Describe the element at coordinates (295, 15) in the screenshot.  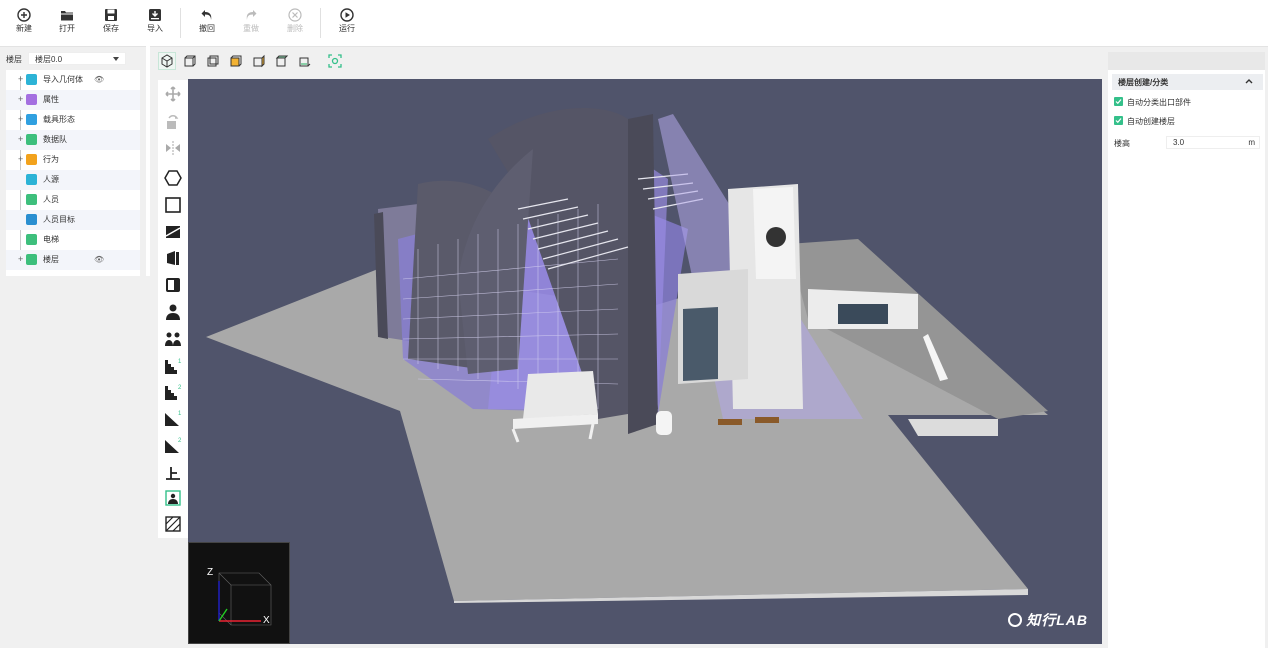
I see `delete-icon` at that location.